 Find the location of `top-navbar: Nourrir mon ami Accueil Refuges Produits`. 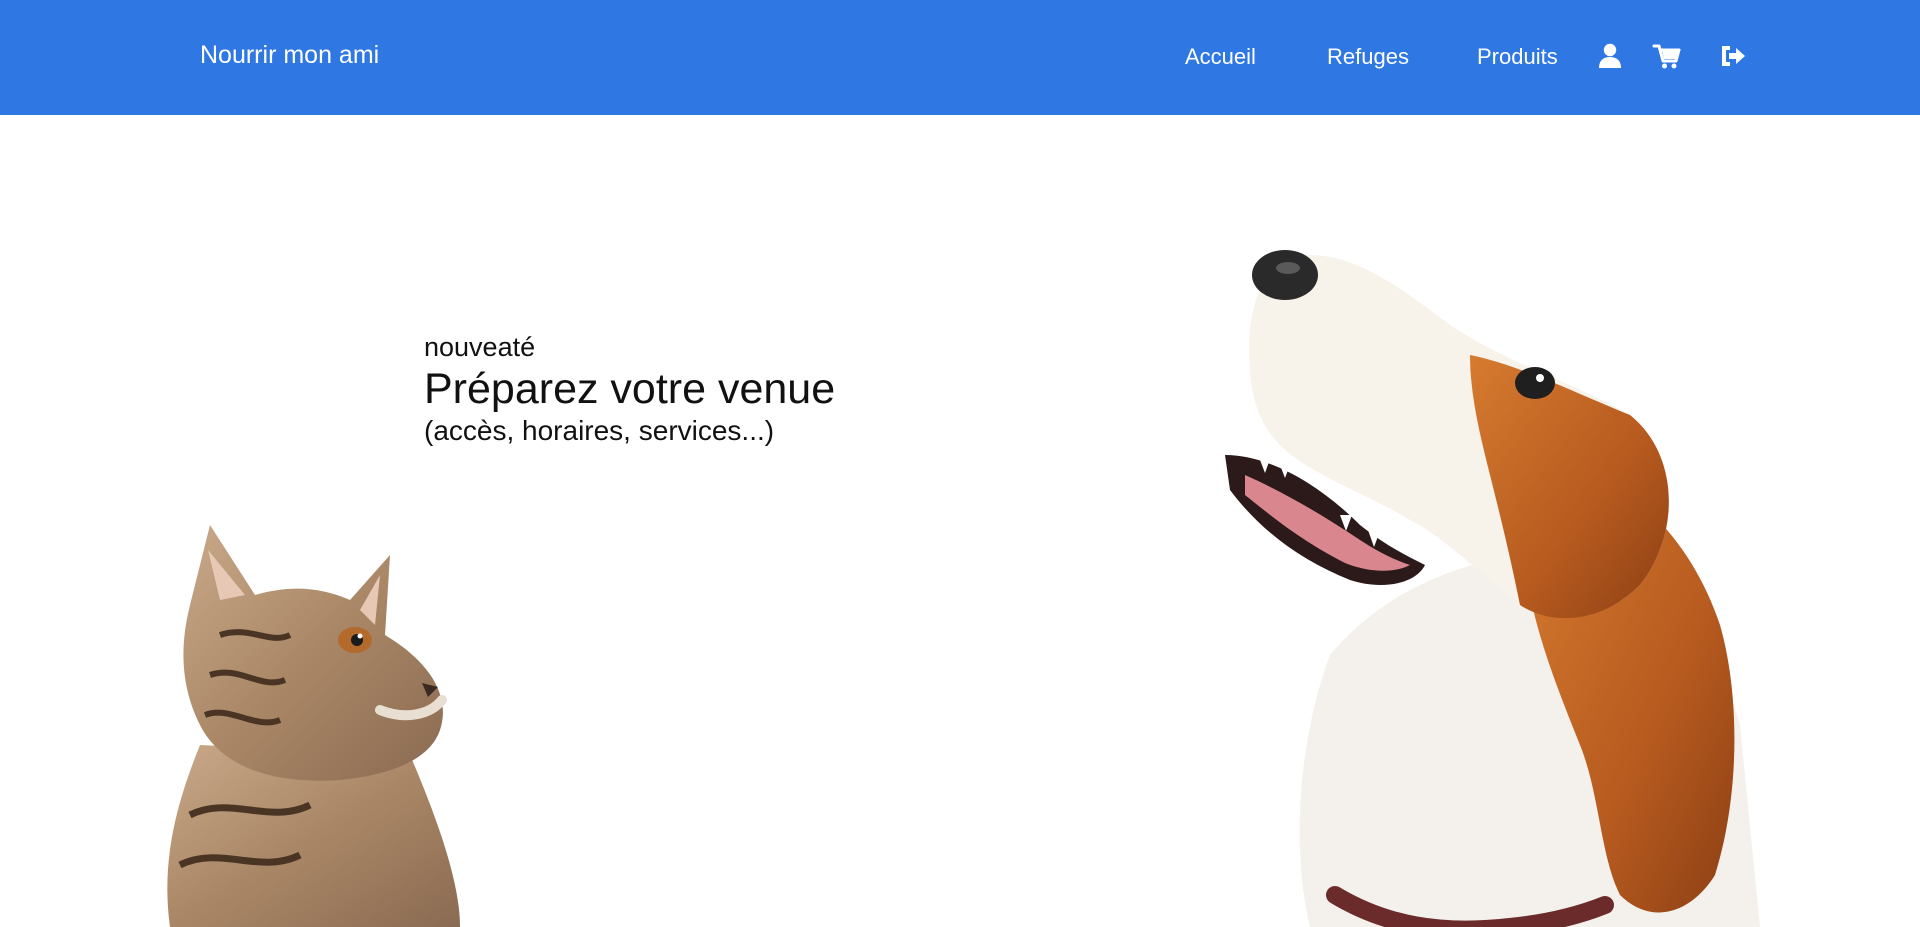

top-navbar: Nourrir mon ami Accueil Refuges Produits is located at coordinates (960, 57).